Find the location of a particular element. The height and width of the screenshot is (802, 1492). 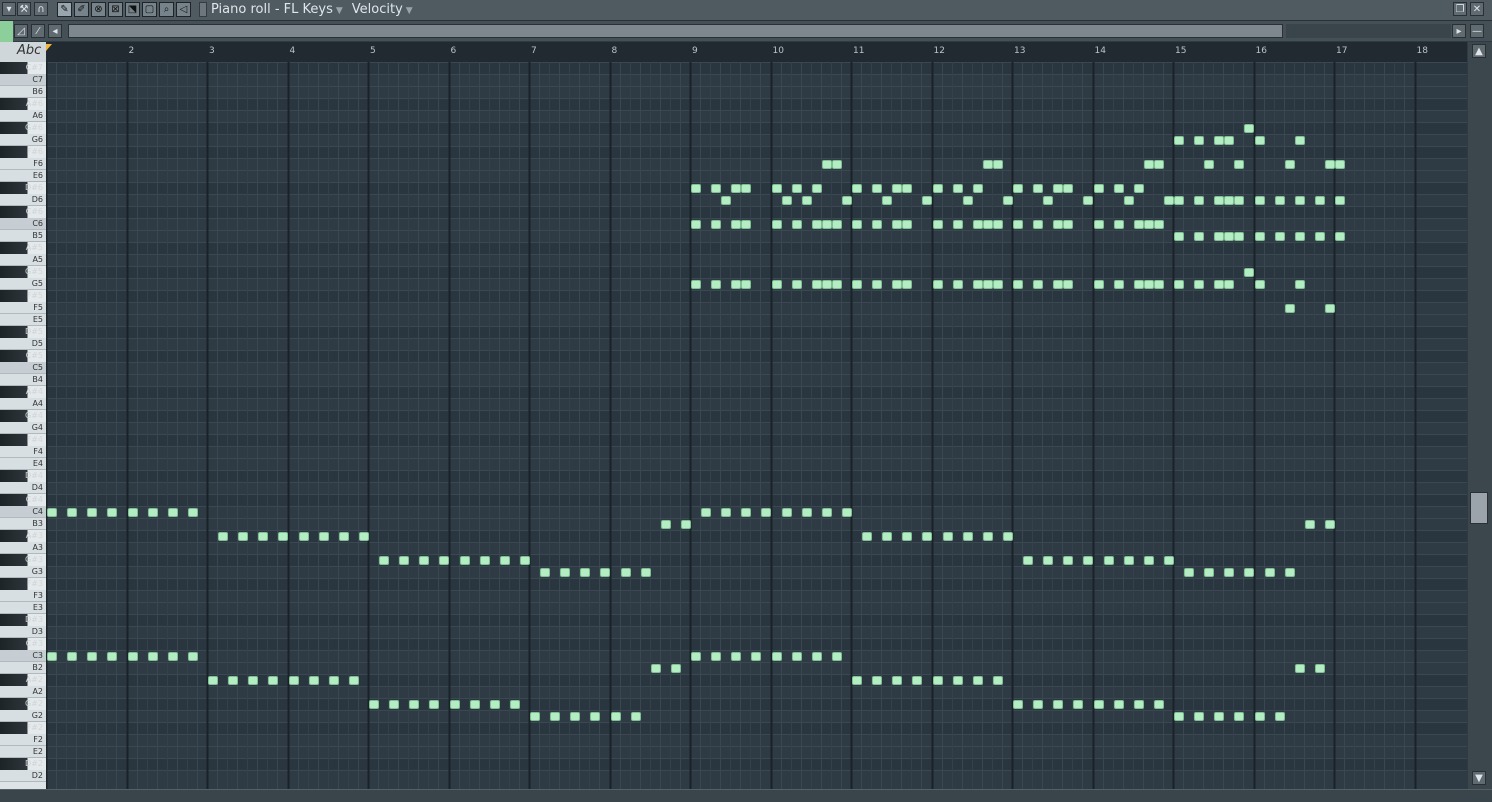

pencil-icon: ⁄ is located at coordinates (38, 31).